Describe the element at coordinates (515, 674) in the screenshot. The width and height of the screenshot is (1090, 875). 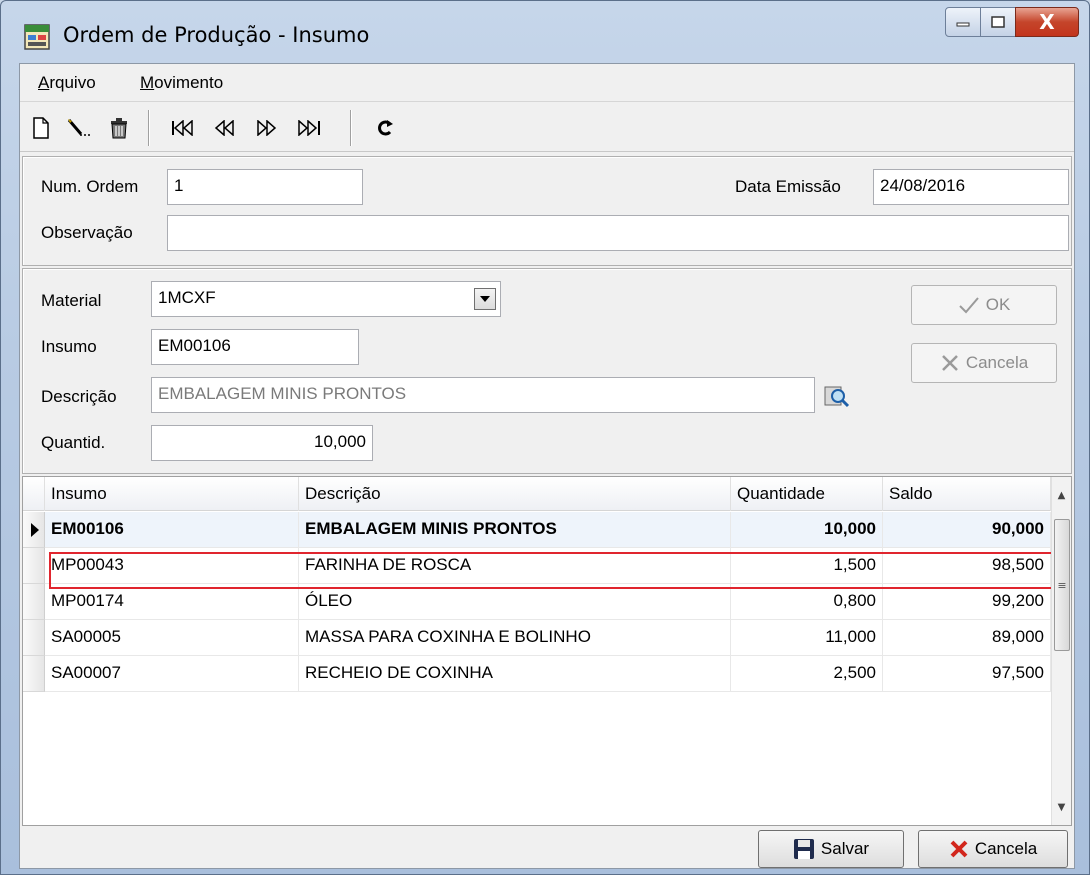
I see `cell-descricao: RECHEIO DE COXINHA` at that location.